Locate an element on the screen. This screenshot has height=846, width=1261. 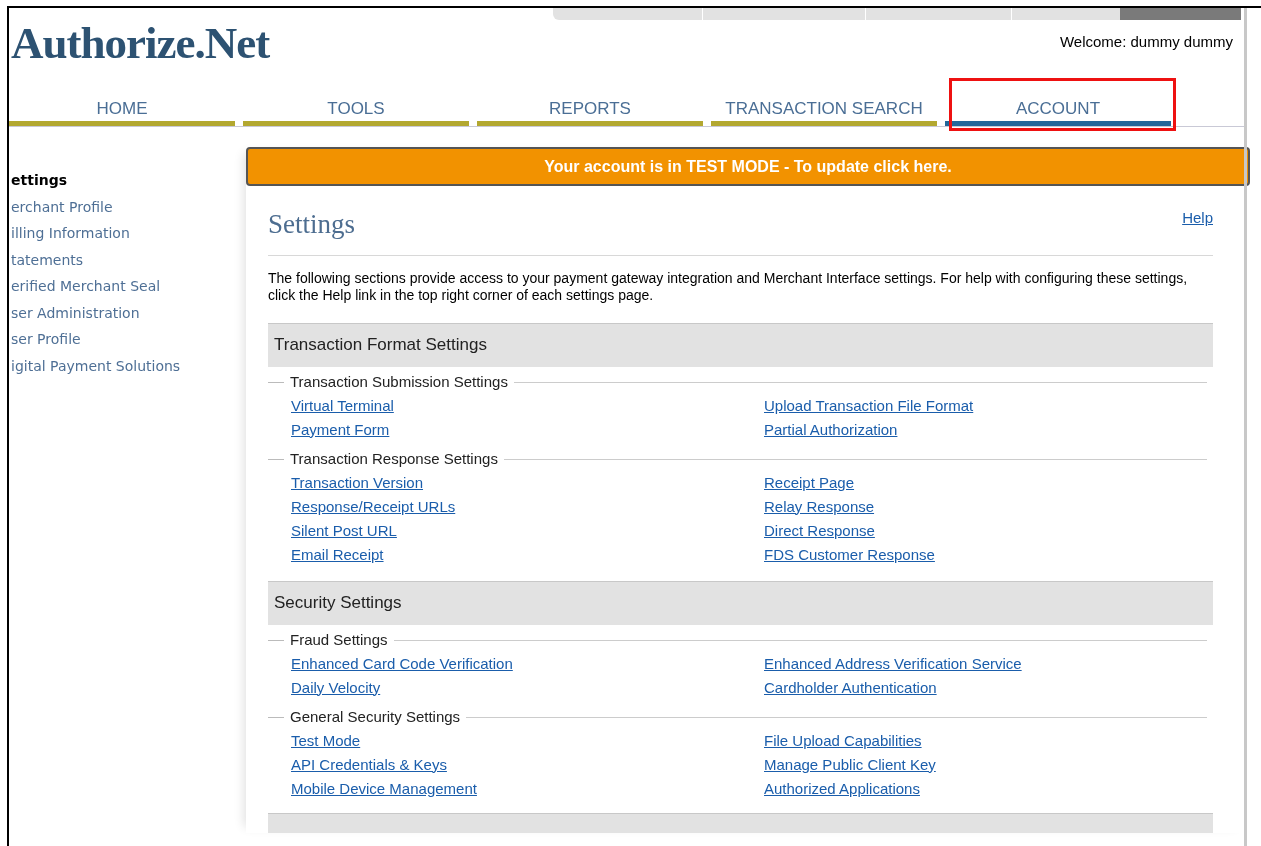
settings-link: Silent Post URL is located at coordinates (344, 530).